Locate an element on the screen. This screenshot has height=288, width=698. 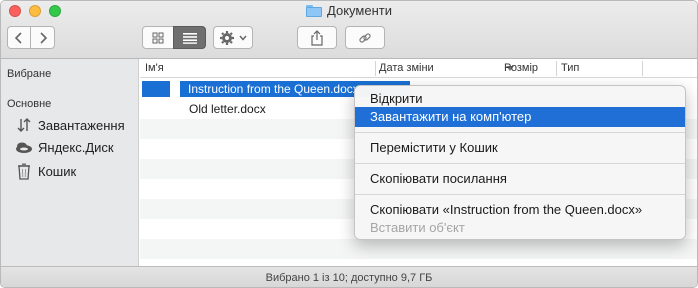
back-button is located at coordinates (19, 37).